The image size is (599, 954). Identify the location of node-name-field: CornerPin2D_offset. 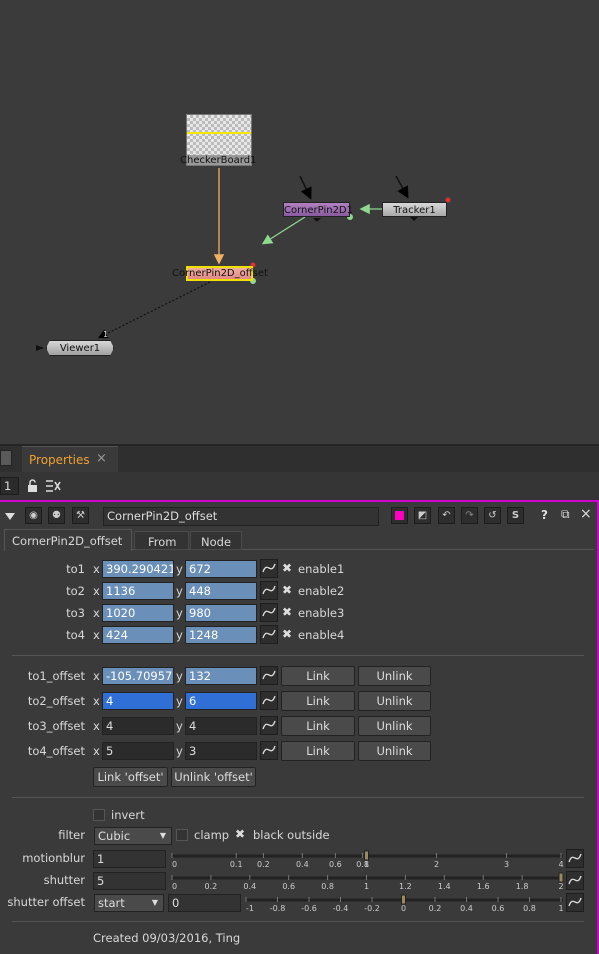
(241, 516).